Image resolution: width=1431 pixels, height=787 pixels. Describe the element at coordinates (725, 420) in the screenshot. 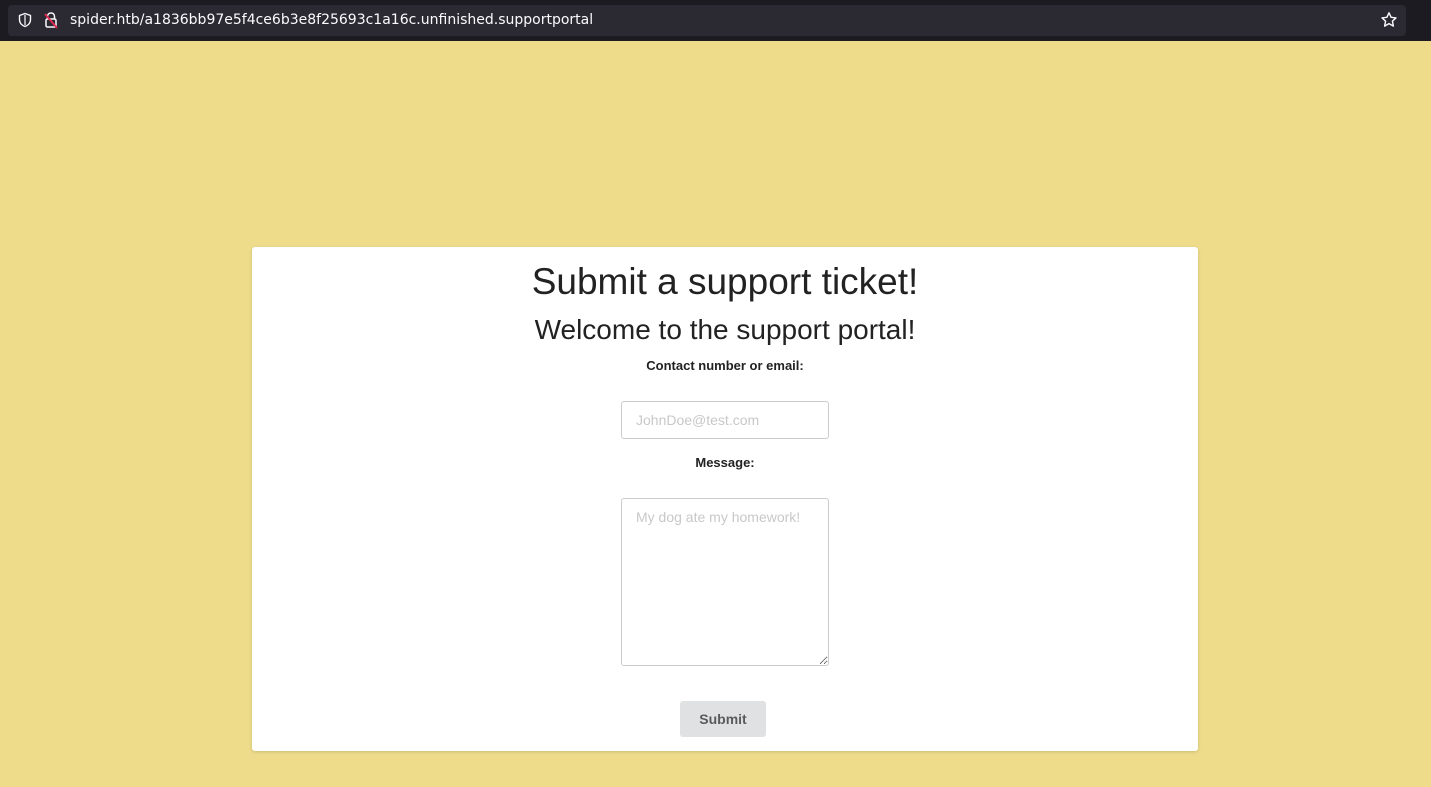

I see `contact-input` at that location.